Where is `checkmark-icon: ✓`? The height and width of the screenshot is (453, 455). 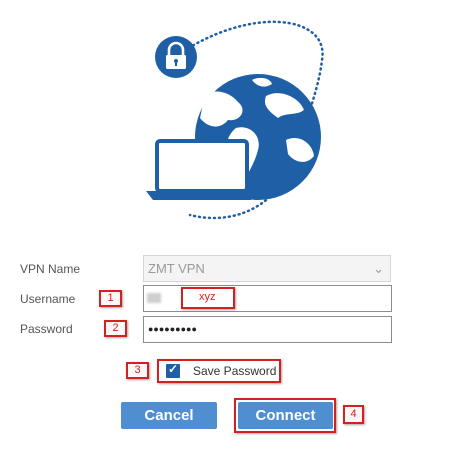
checkmark-icon: ✓ is located at coordinates (173, 369).